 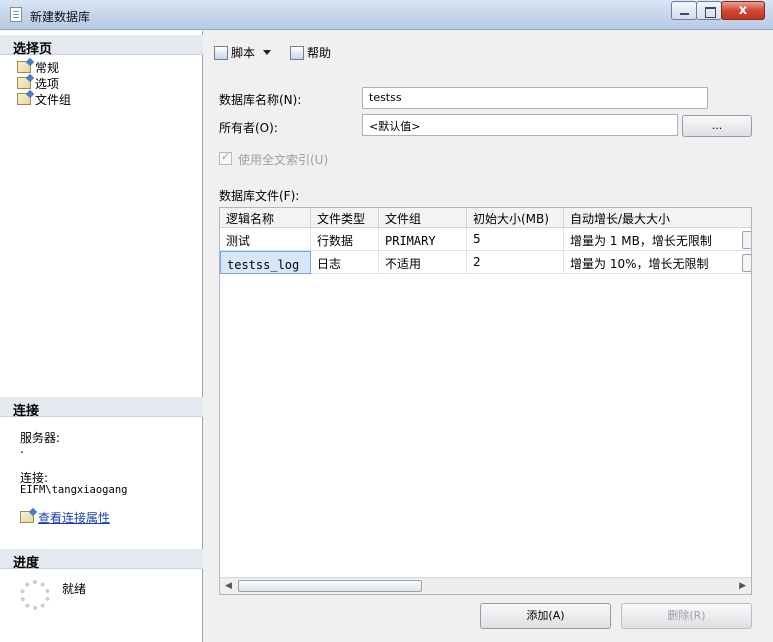 I want to click on horizontal-scrollbar: ◀ ▶, so click(x=485, y=585).